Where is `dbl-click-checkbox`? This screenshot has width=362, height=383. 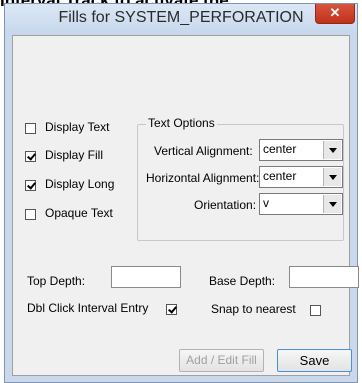
dbl-click-checkbox is located at coordinates (171, 309).